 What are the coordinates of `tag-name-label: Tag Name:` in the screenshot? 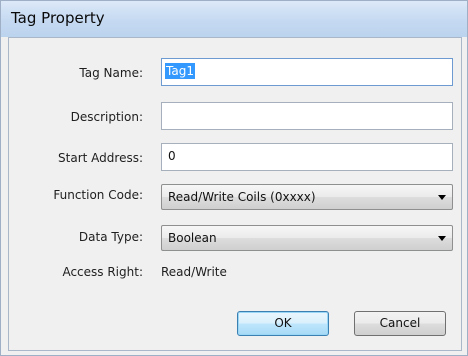 It's located at (111, 73).